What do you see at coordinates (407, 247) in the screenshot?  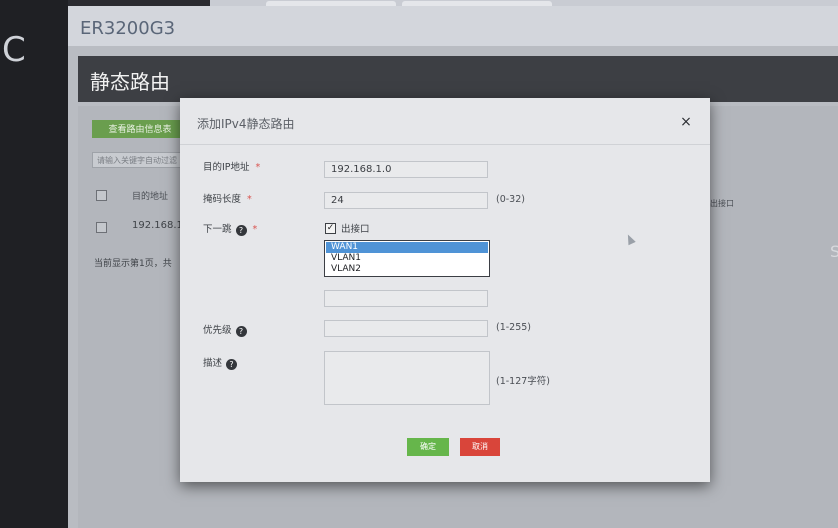 I see `interface-option-wan1: WAN1` at bounding box center [407, 247].